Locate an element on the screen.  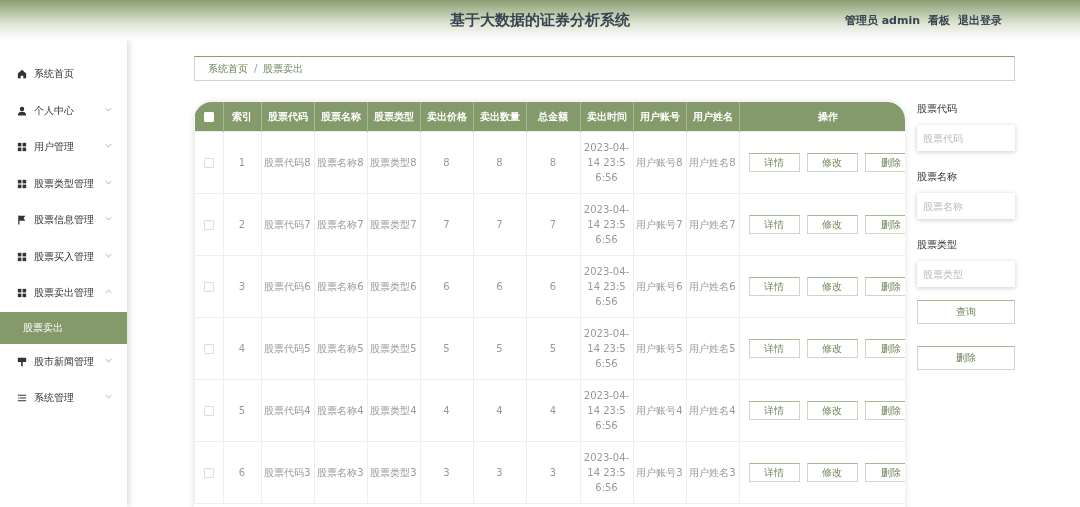
column-header: 总金额 is located at coordinates (553, 117).